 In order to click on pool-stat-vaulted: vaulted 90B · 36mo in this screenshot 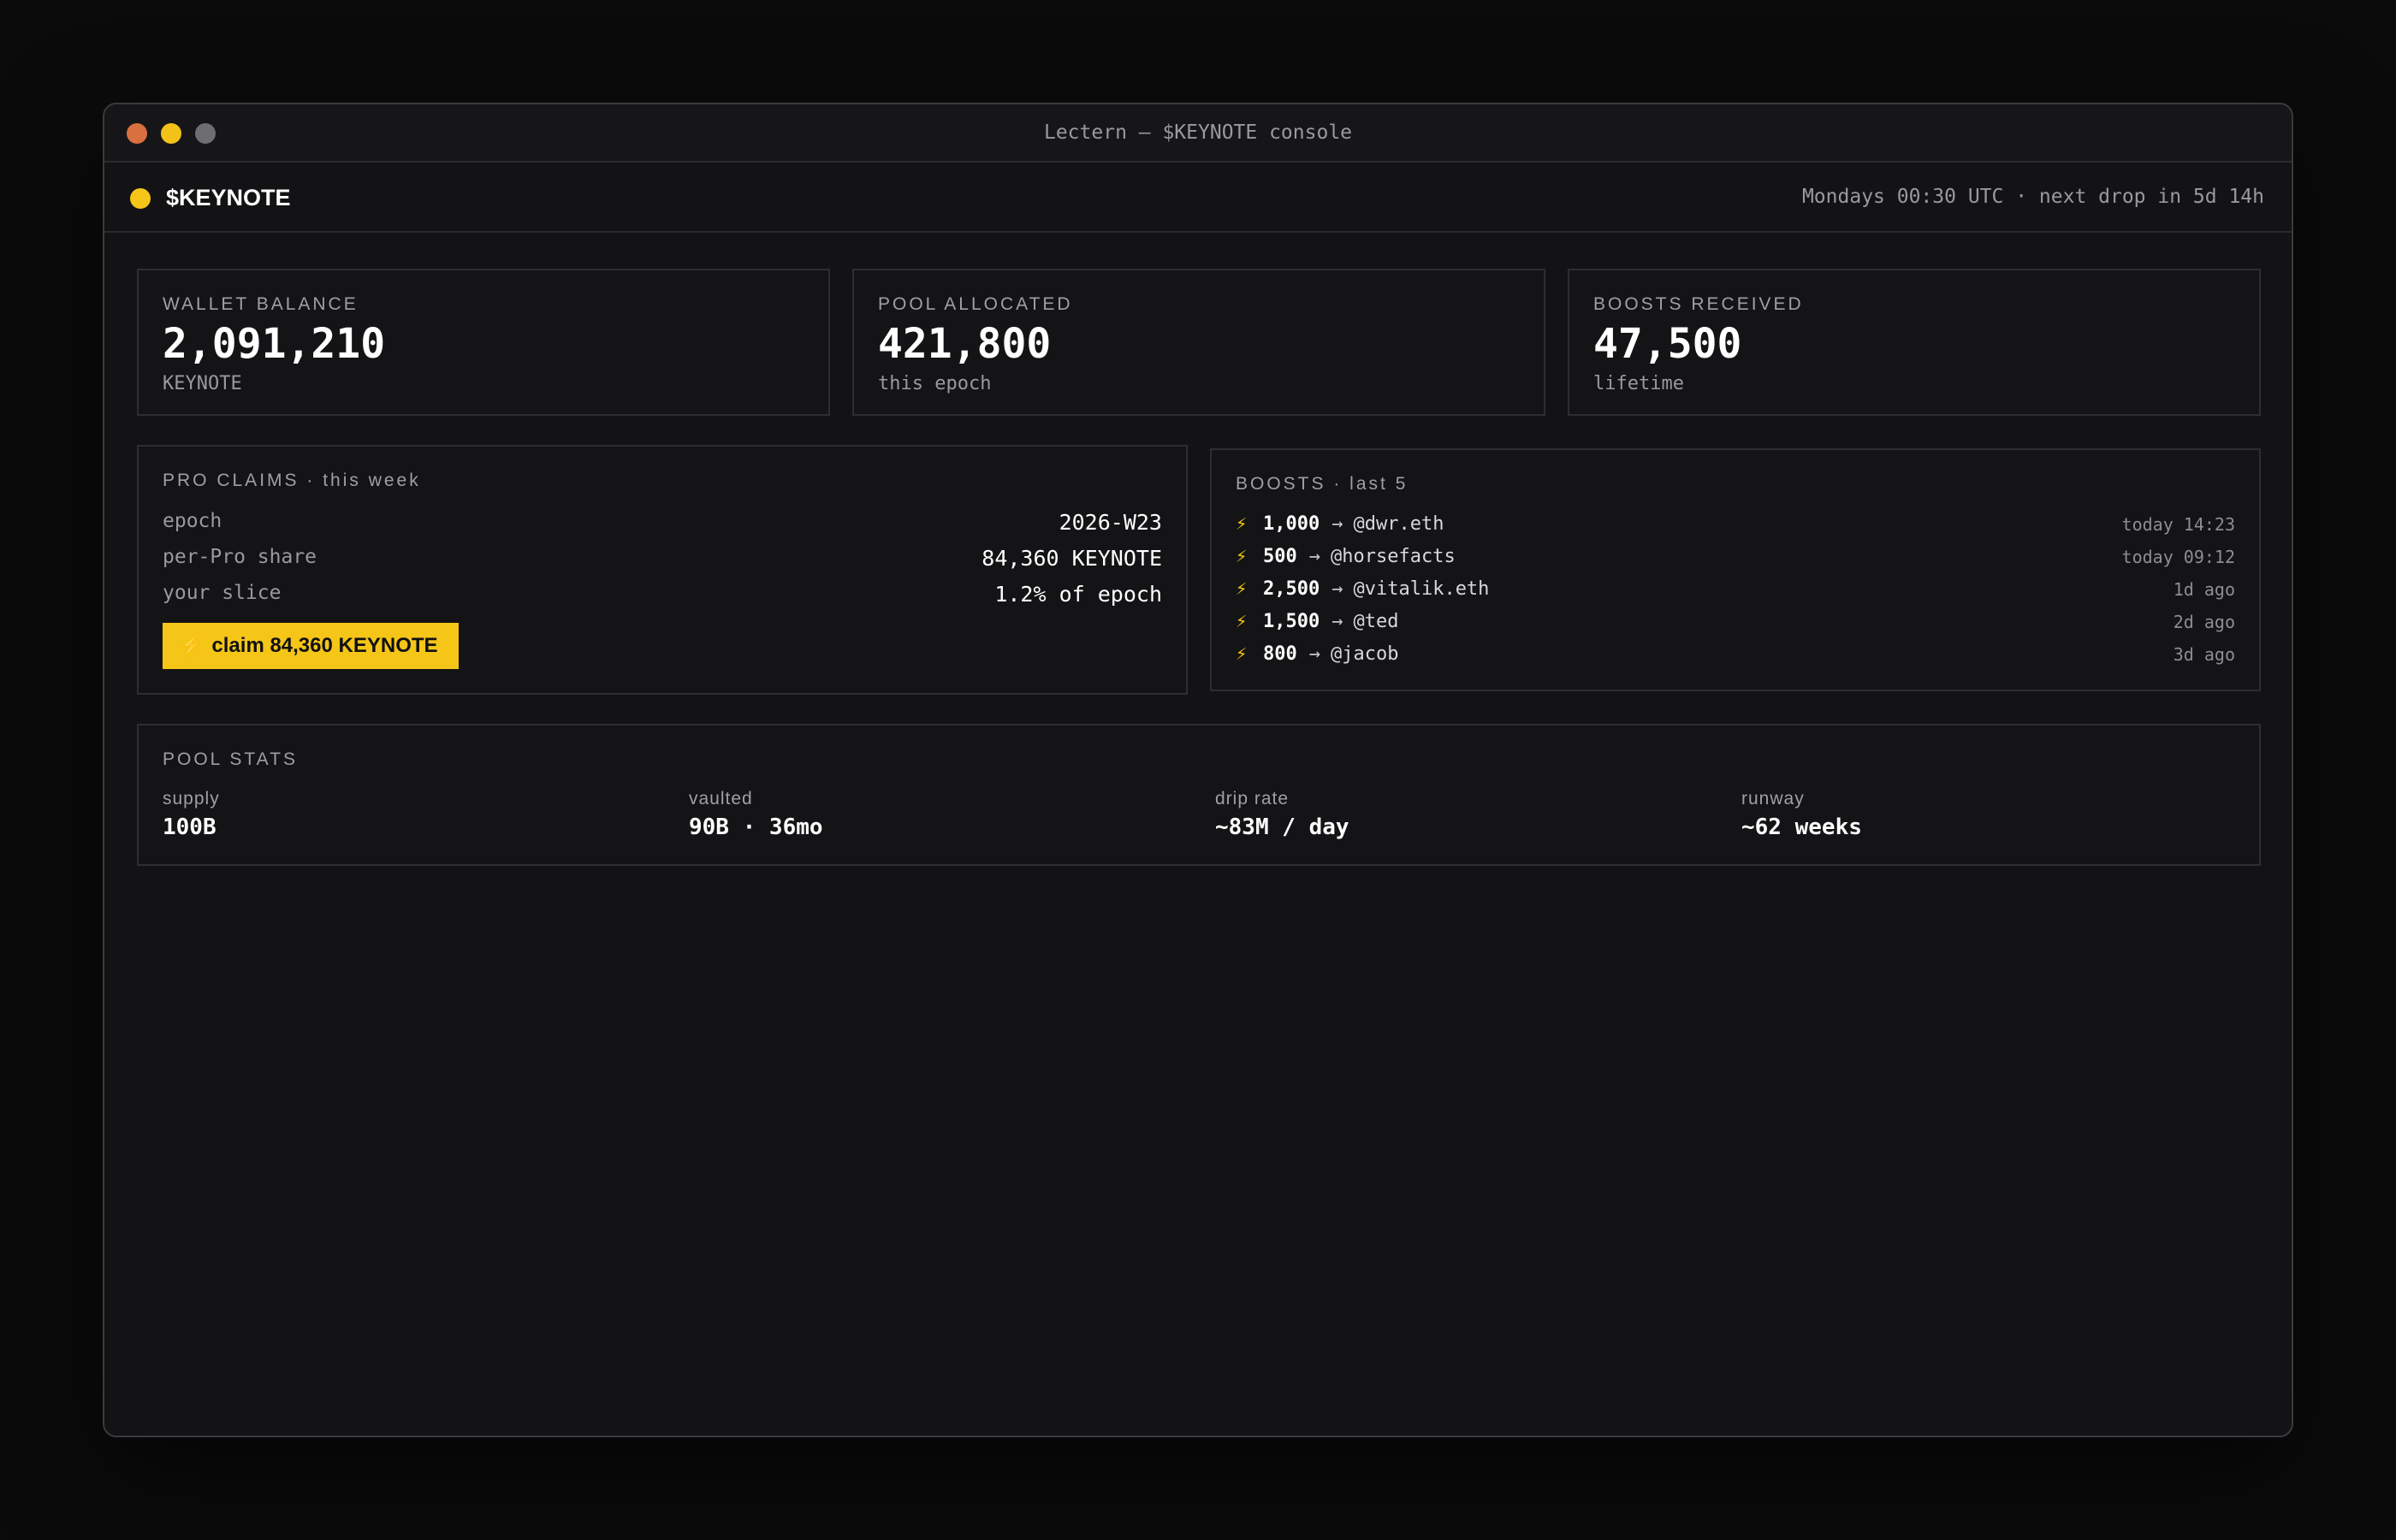, I will do `click(756, 814)`.